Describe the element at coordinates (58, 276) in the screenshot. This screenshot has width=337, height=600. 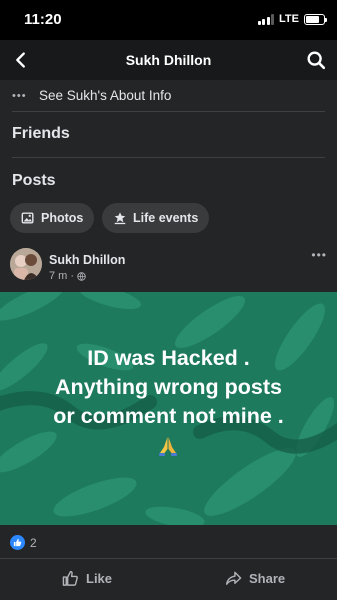
I see `post-timestamp: 7 m` at that location.